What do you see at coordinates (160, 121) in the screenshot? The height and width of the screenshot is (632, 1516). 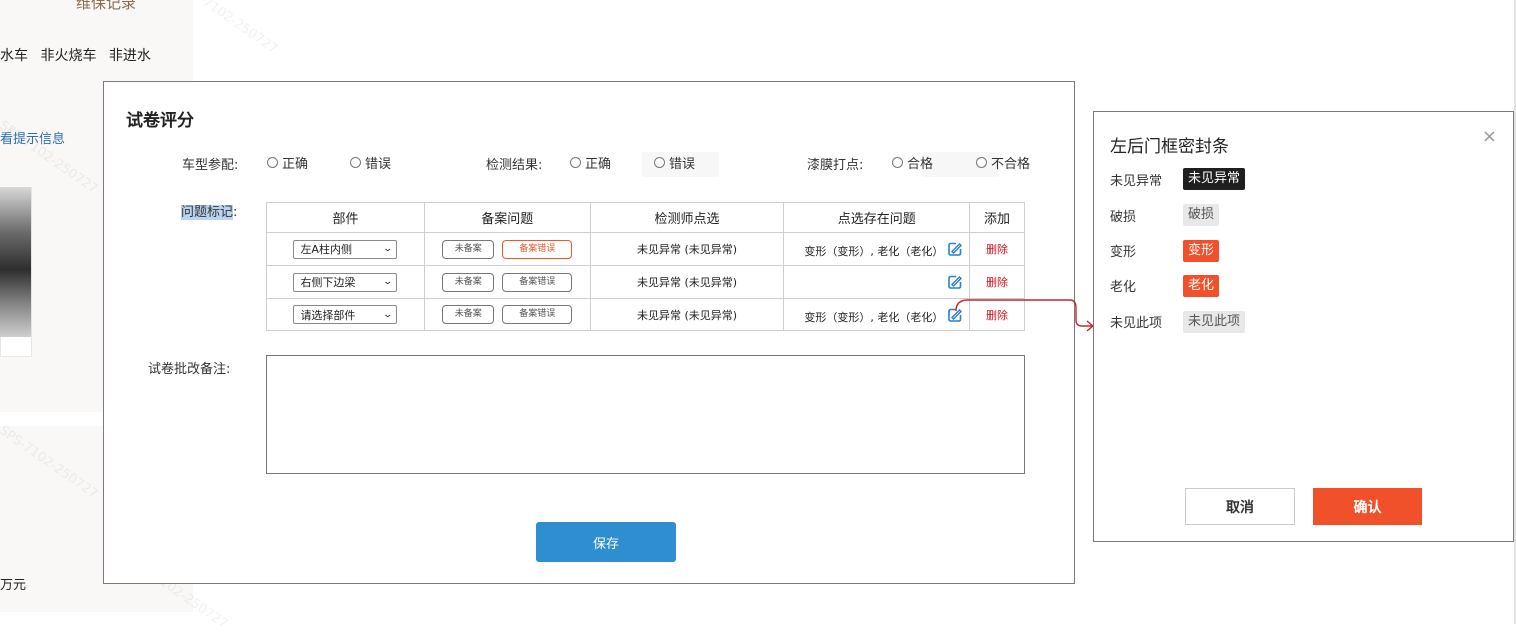 I see `dialog-title: 试卷评分` at bounding box center [160, 121].